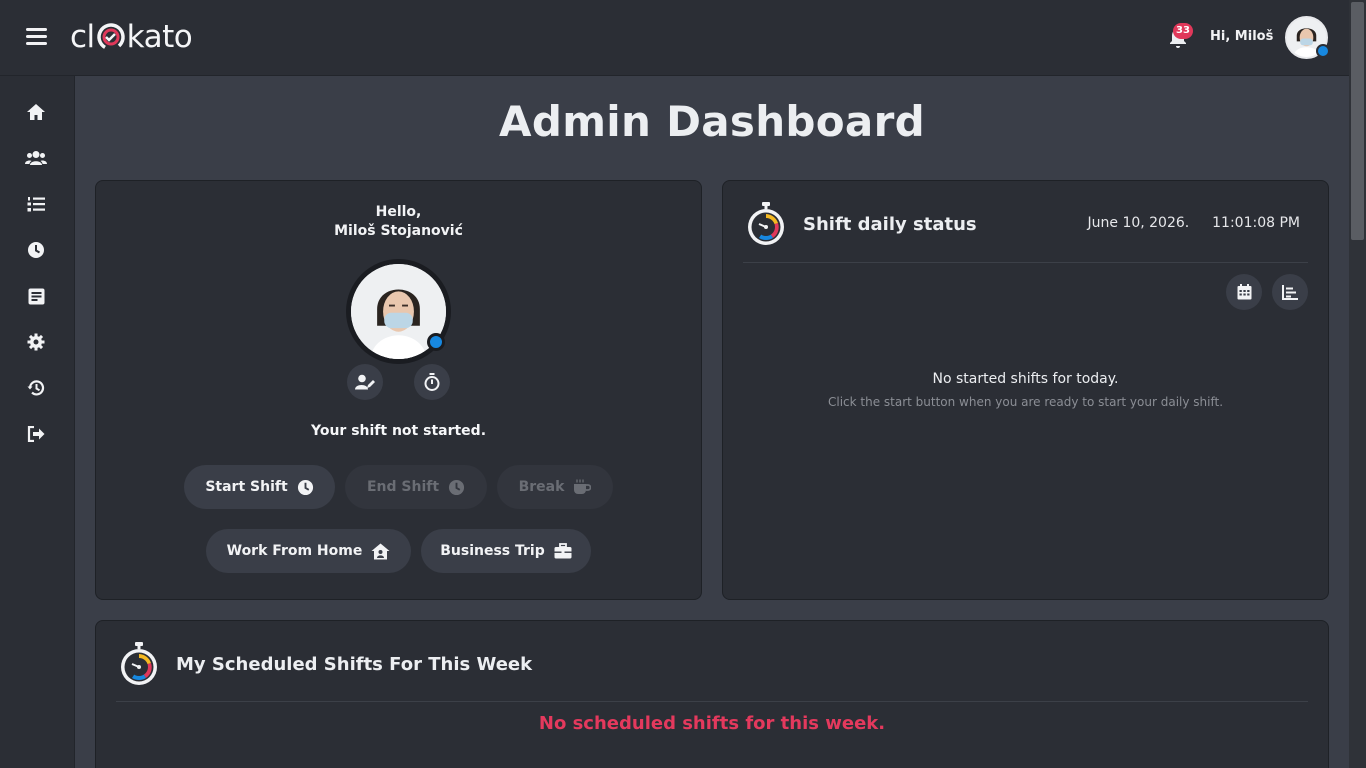  I want to click on current-time: 11:01:08 PM, so click(1256, 223).